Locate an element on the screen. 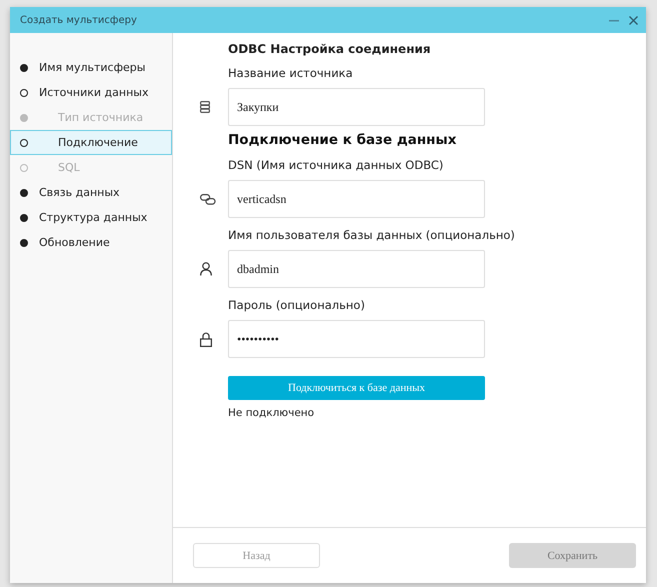 This screenshot has width=657, height=587. close-icon is located at coordinates (633, 20).